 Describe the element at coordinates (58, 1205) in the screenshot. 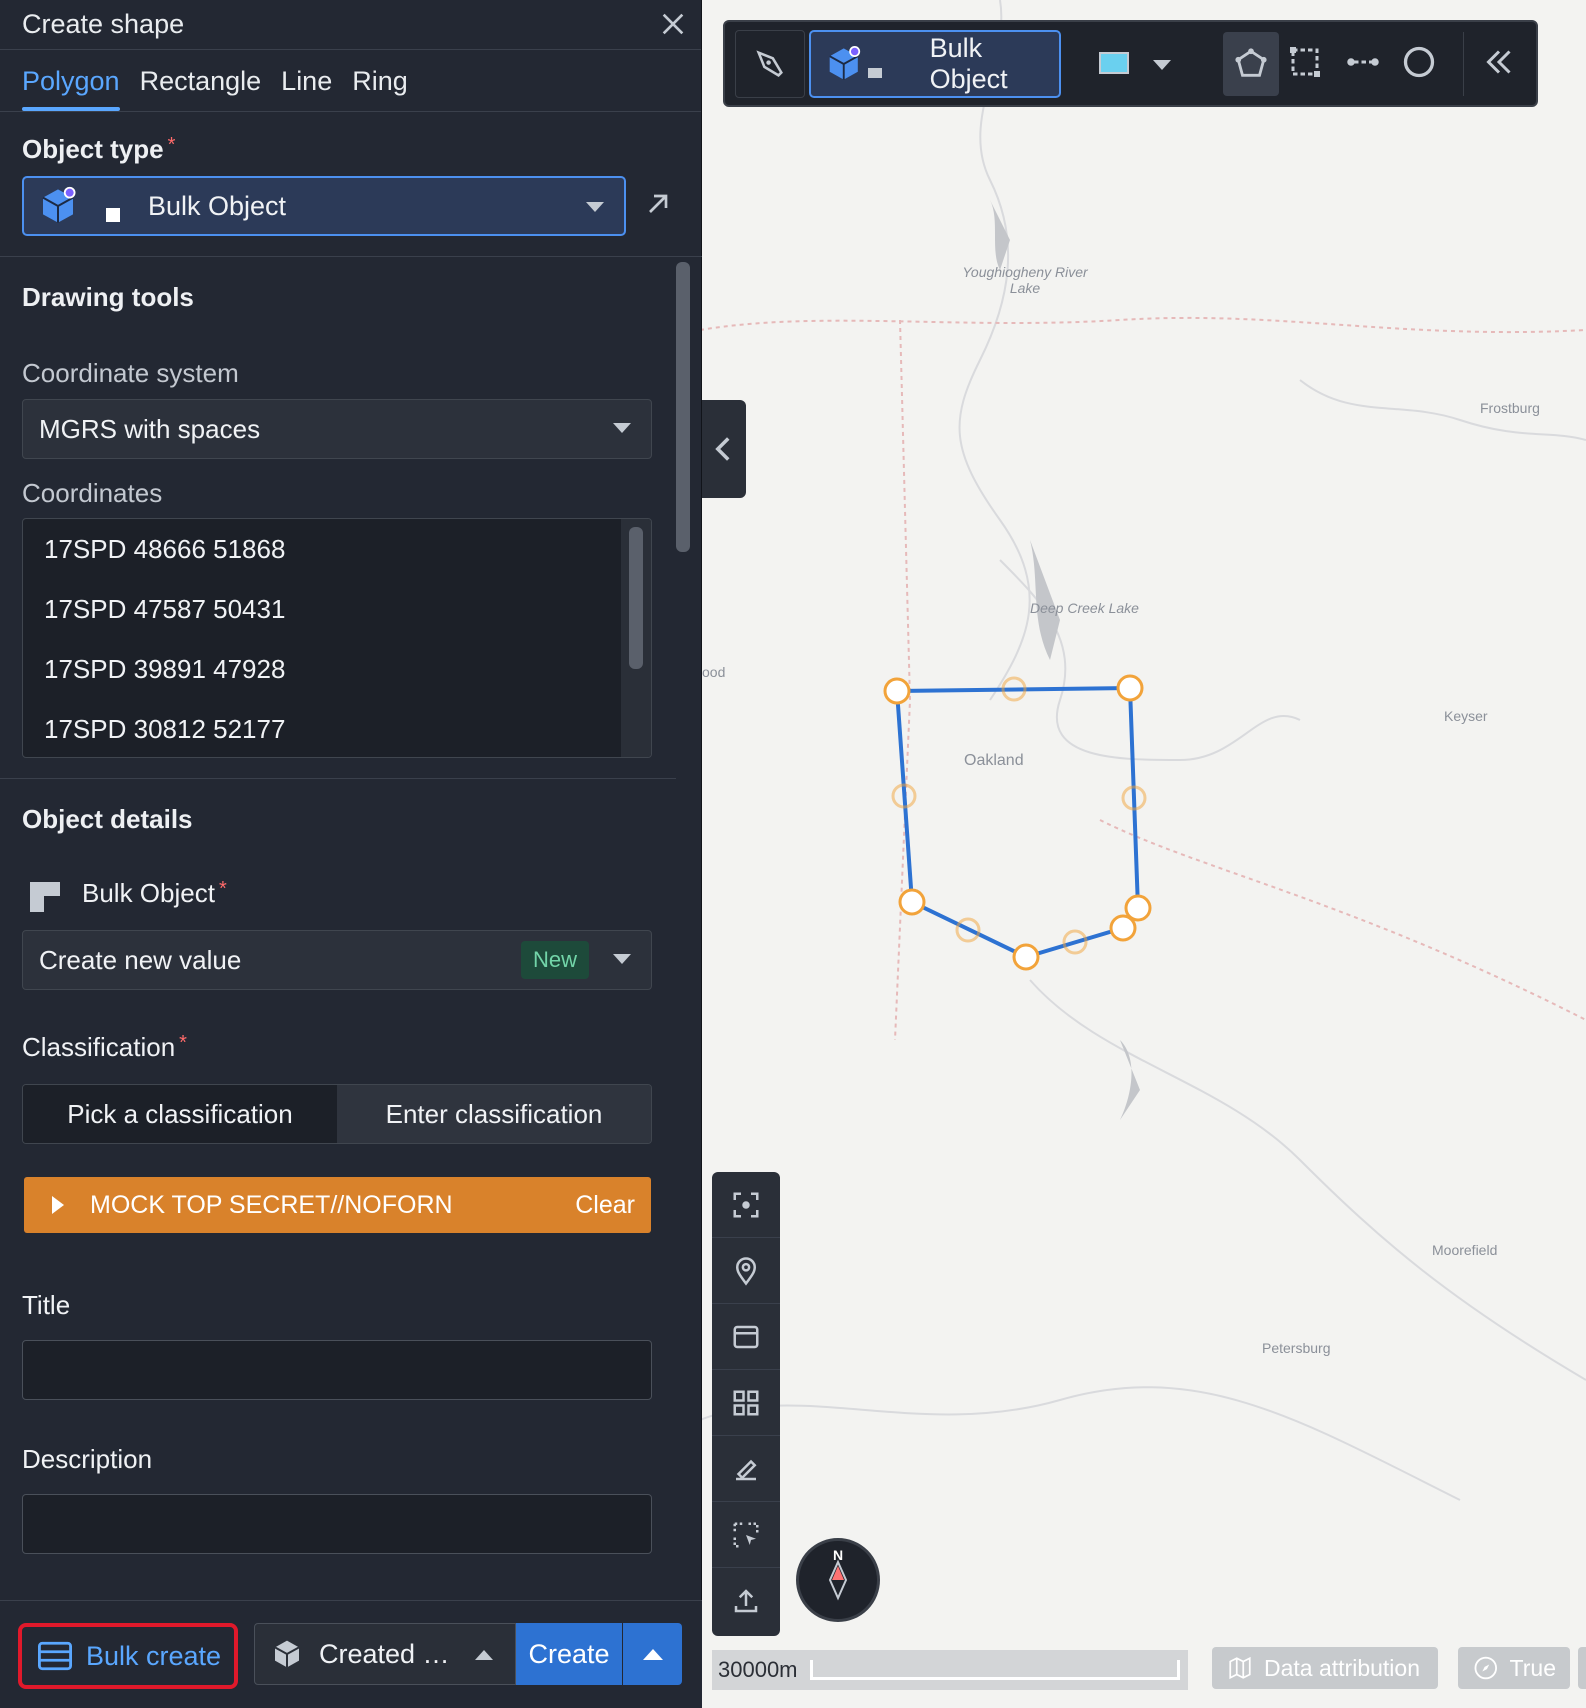

I see `caret-right-icon` at that location.